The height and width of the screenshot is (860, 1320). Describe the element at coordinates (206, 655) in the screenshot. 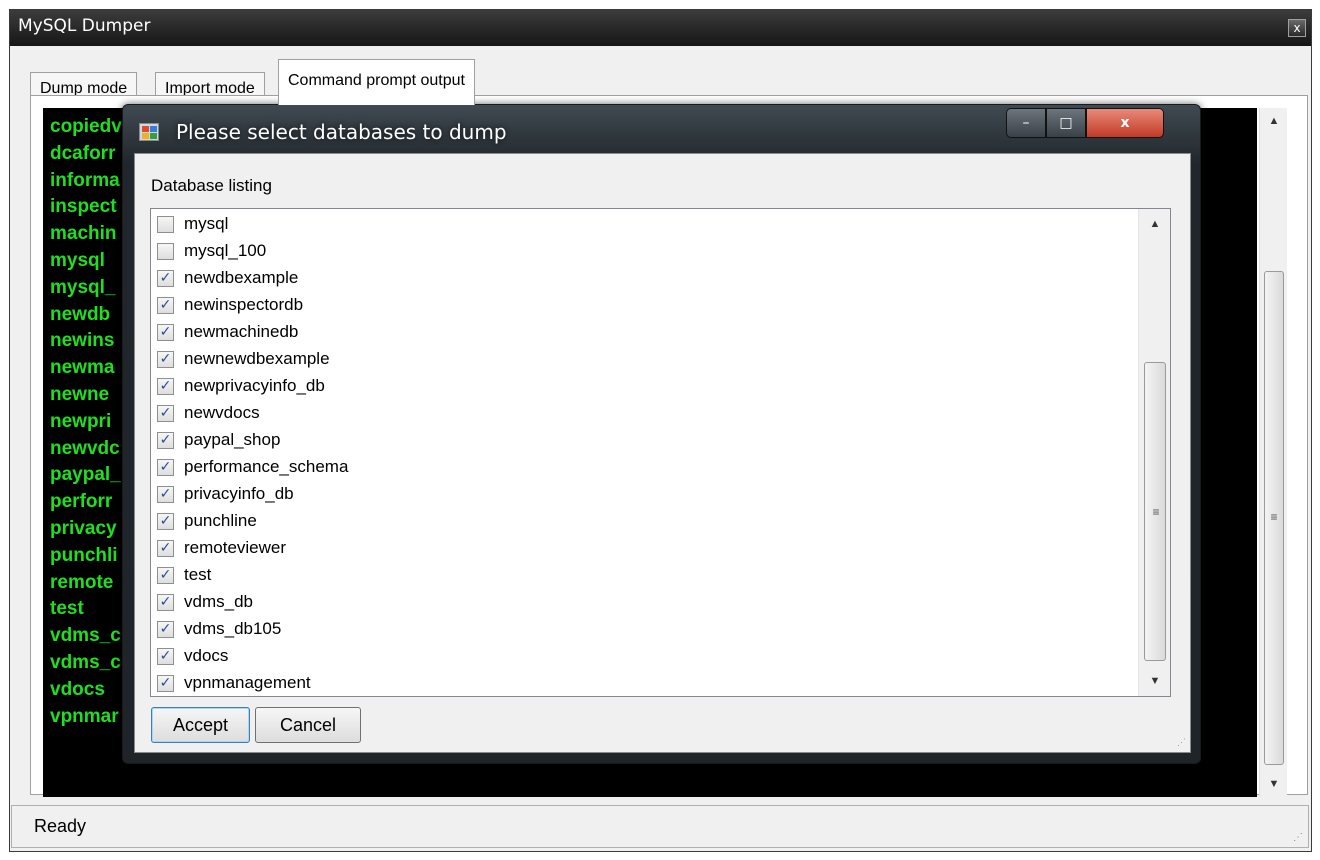

I see `list-item-label: vdocs` at that location.